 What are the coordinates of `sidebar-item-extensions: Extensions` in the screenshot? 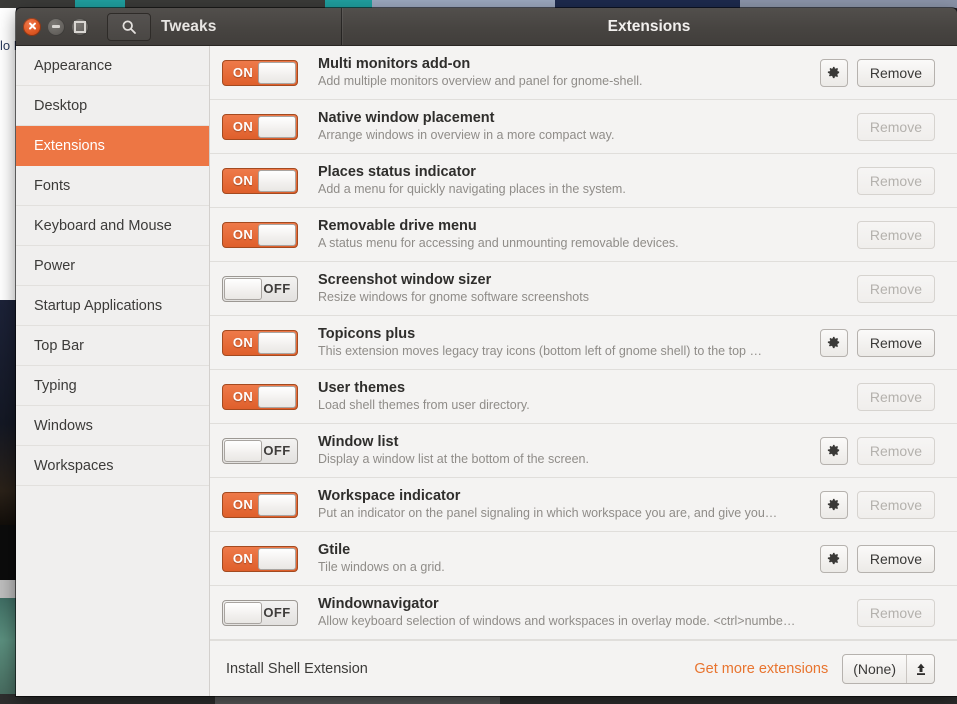 It's located at (112, 146).